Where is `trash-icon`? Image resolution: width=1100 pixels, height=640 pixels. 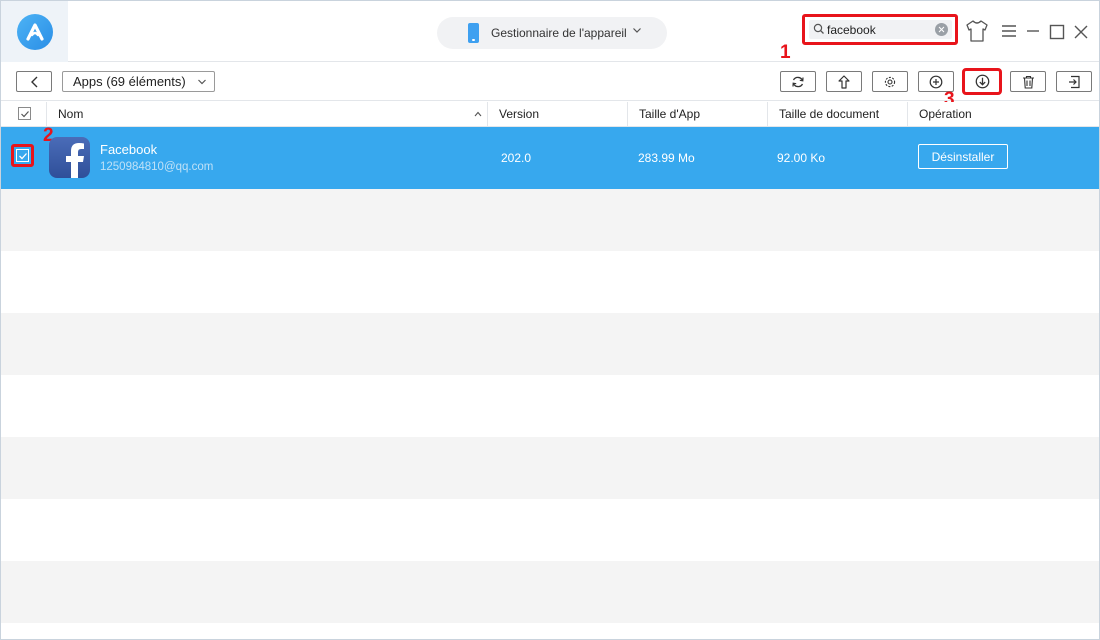 trash-icon is located at coordinates (1028, 82).